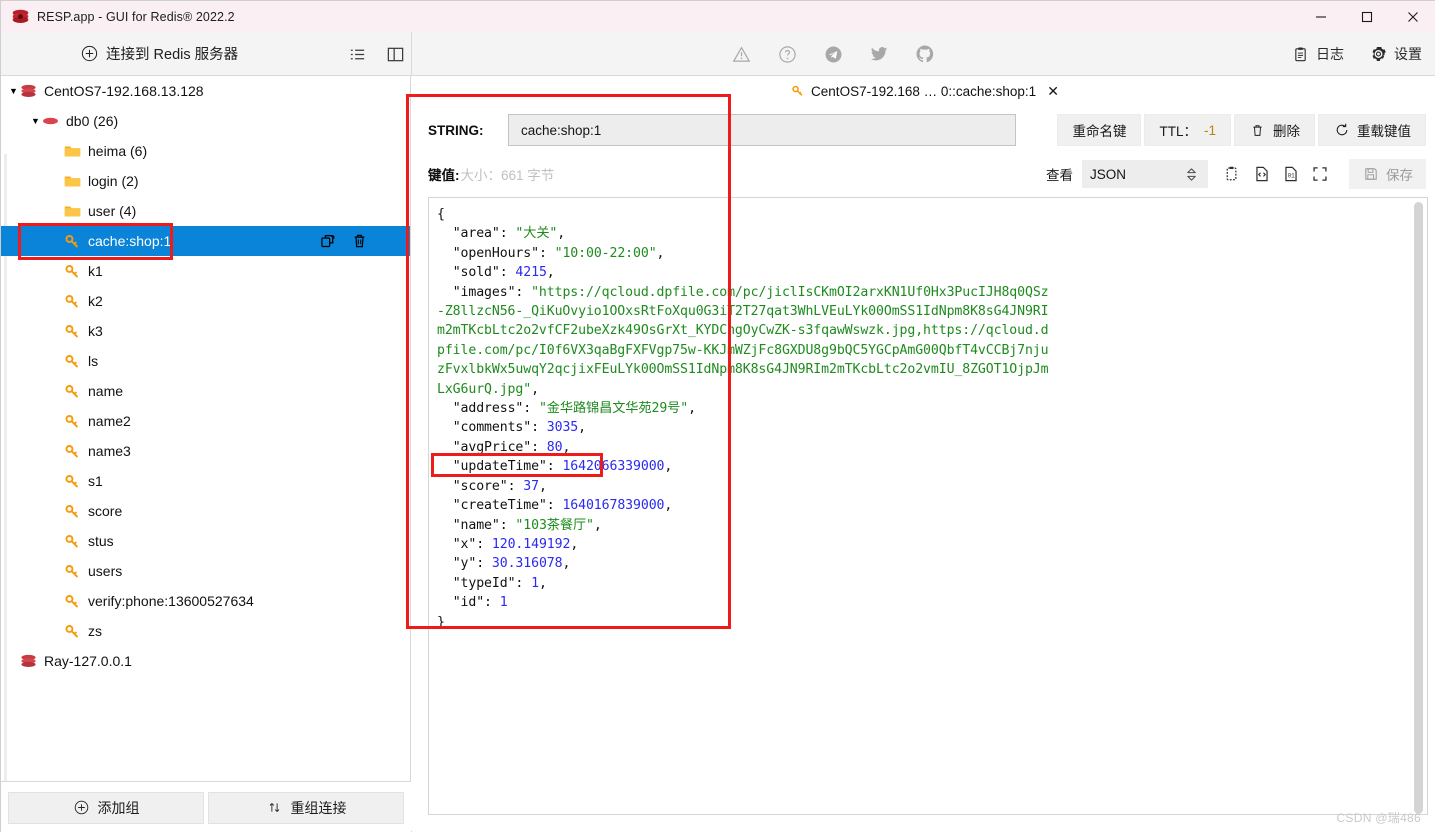  I want to click on tree-item-users: users, so click(205, 571).